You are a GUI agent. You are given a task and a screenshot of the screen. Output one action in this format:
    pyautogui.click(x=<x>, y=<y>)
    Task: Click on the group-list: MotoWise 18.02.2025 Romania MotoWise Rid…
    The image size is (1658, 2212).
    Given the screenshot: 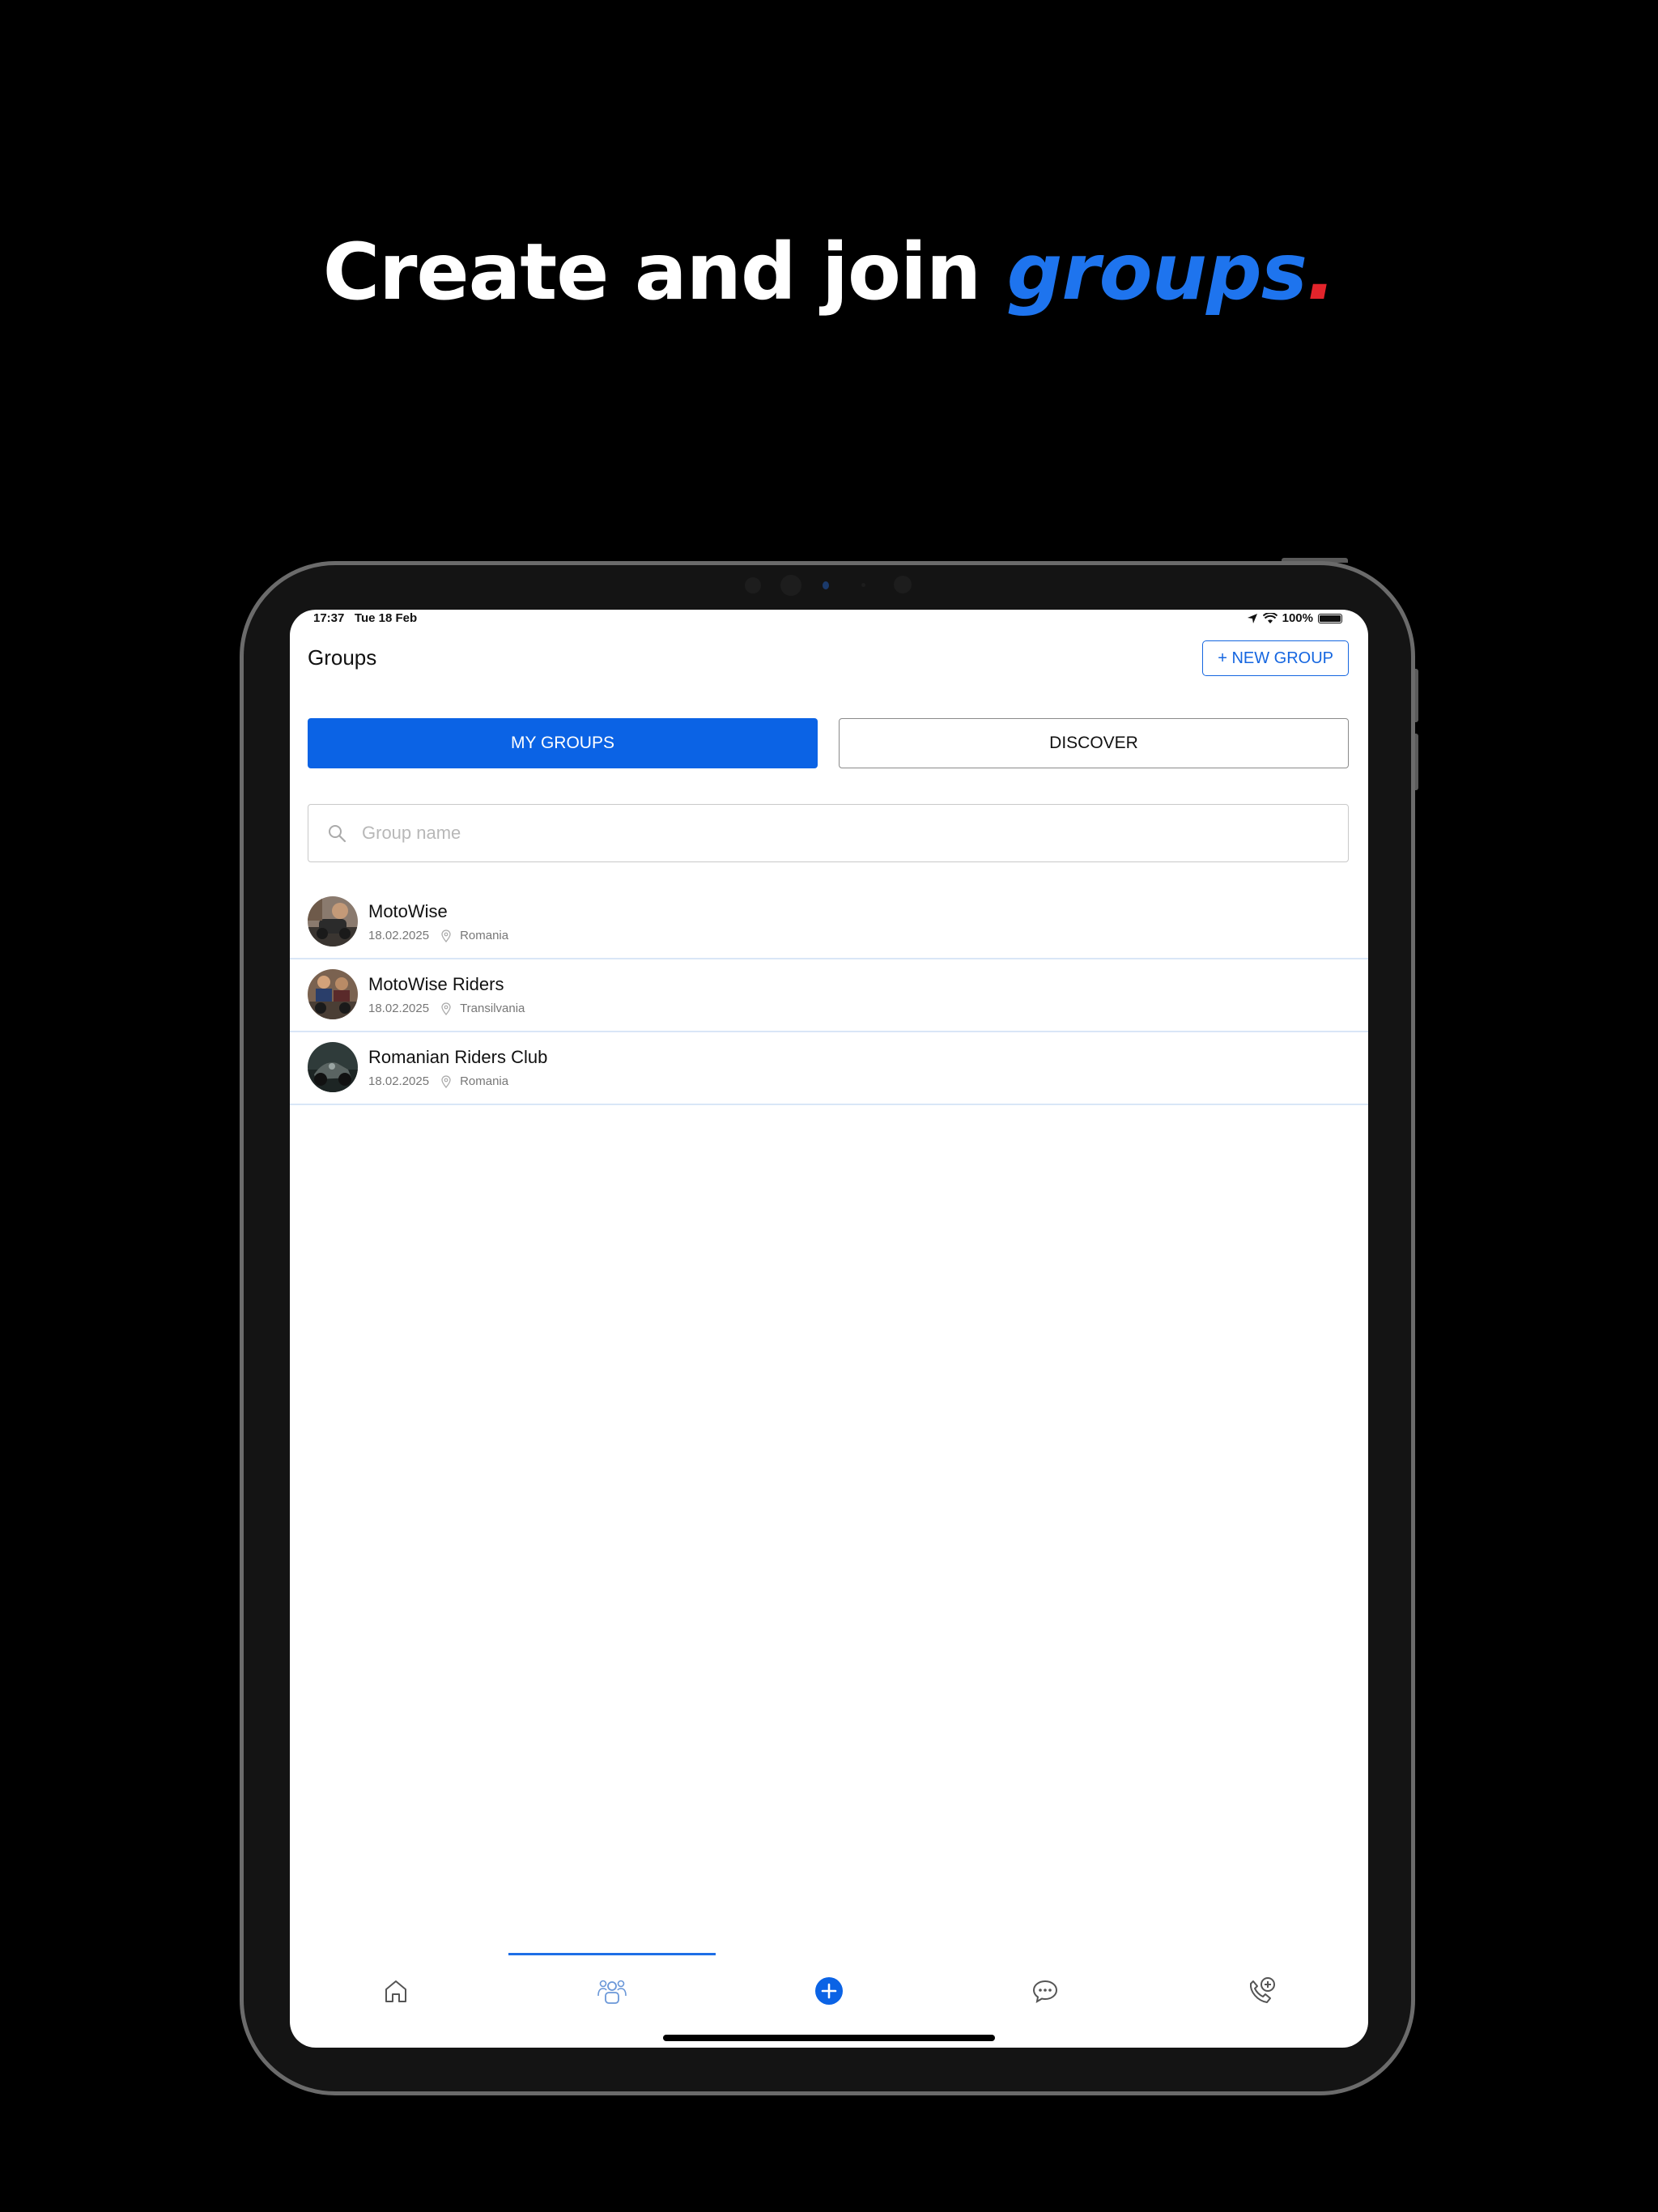 What is the action you would take?
    pyautogui.click(x=829, y=996)
    